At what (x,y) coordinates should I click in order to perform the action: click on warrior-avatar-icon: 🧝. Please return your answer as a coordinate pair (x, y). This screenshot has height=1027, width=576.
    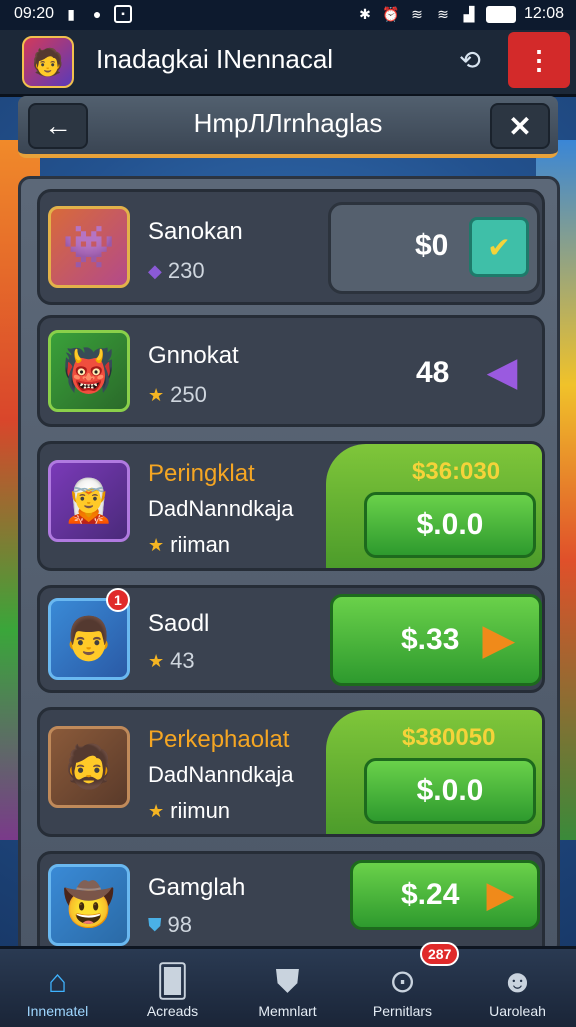
    Looking at the image, I should click on (89, 501).